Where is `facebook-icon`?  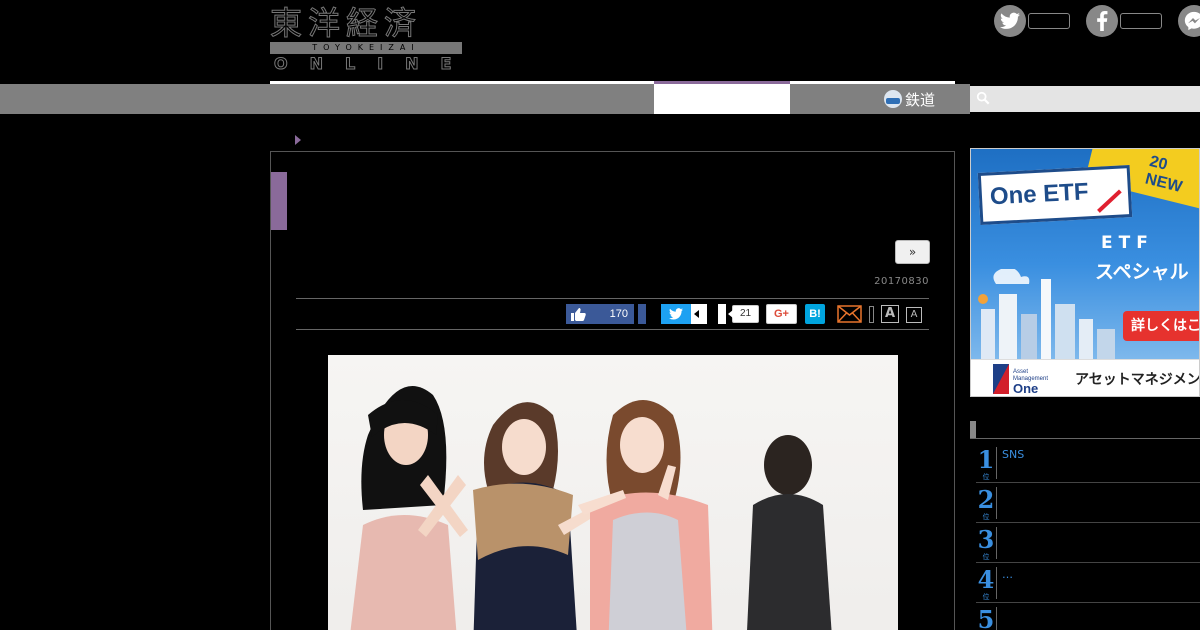
facebook-icon is located at coordinates (1102, 21).